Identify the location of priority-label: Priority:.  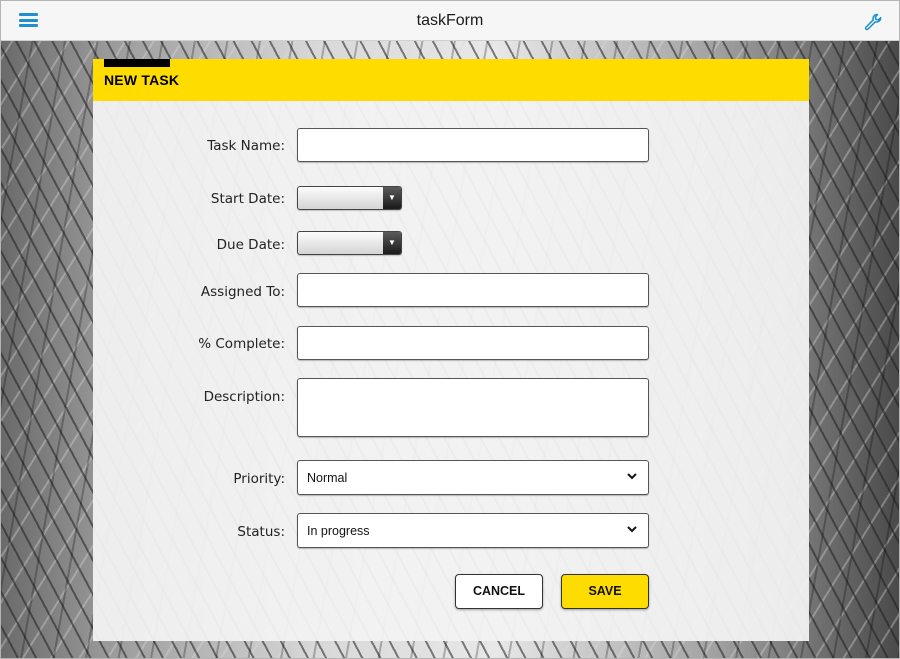
(259, 479).